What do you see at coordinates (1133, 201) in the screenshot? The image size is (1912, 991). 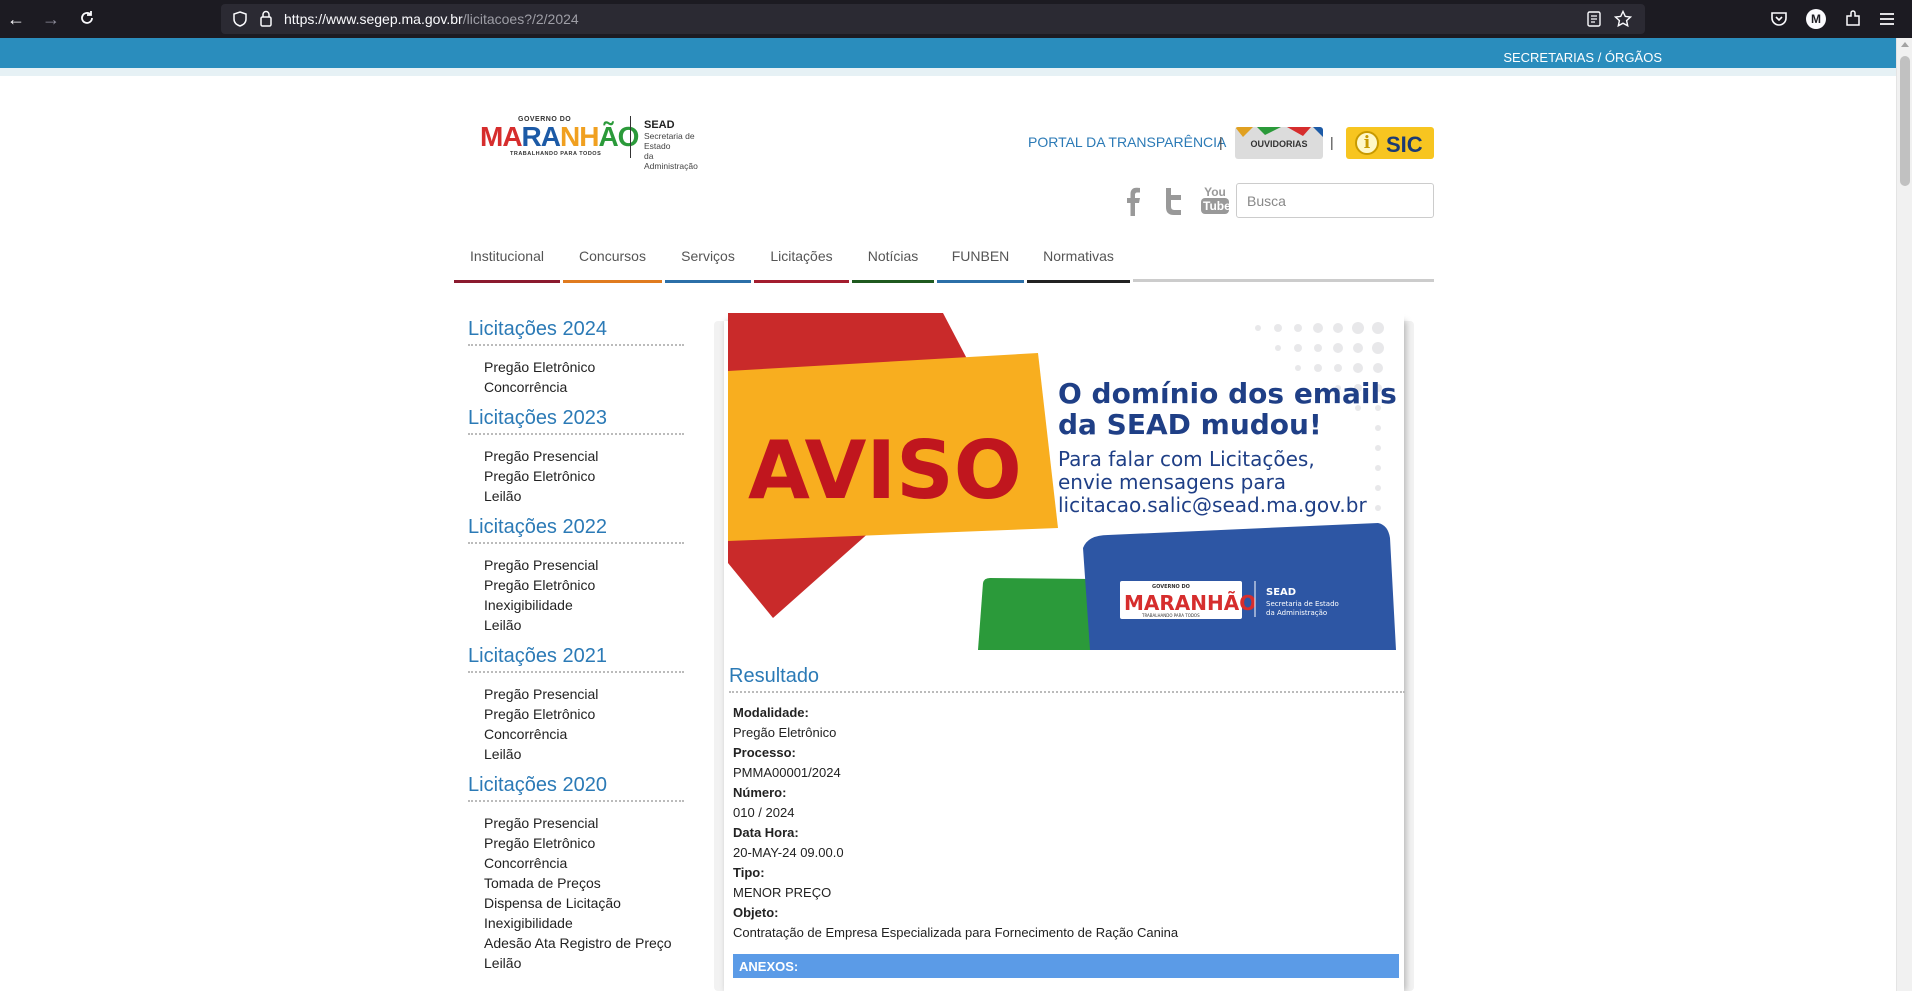 I see `facebook-icon` at bounding box center [1133, 201].